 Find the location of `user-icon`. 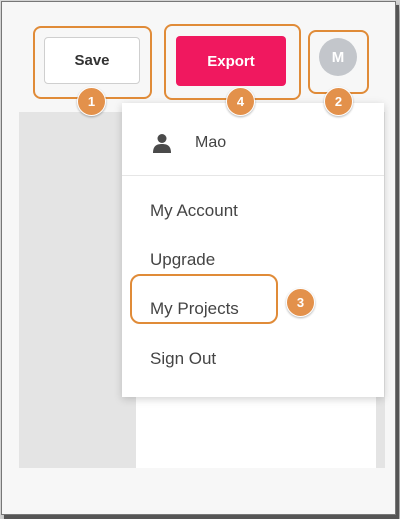

user-icon is located at coordinates (162, 143).